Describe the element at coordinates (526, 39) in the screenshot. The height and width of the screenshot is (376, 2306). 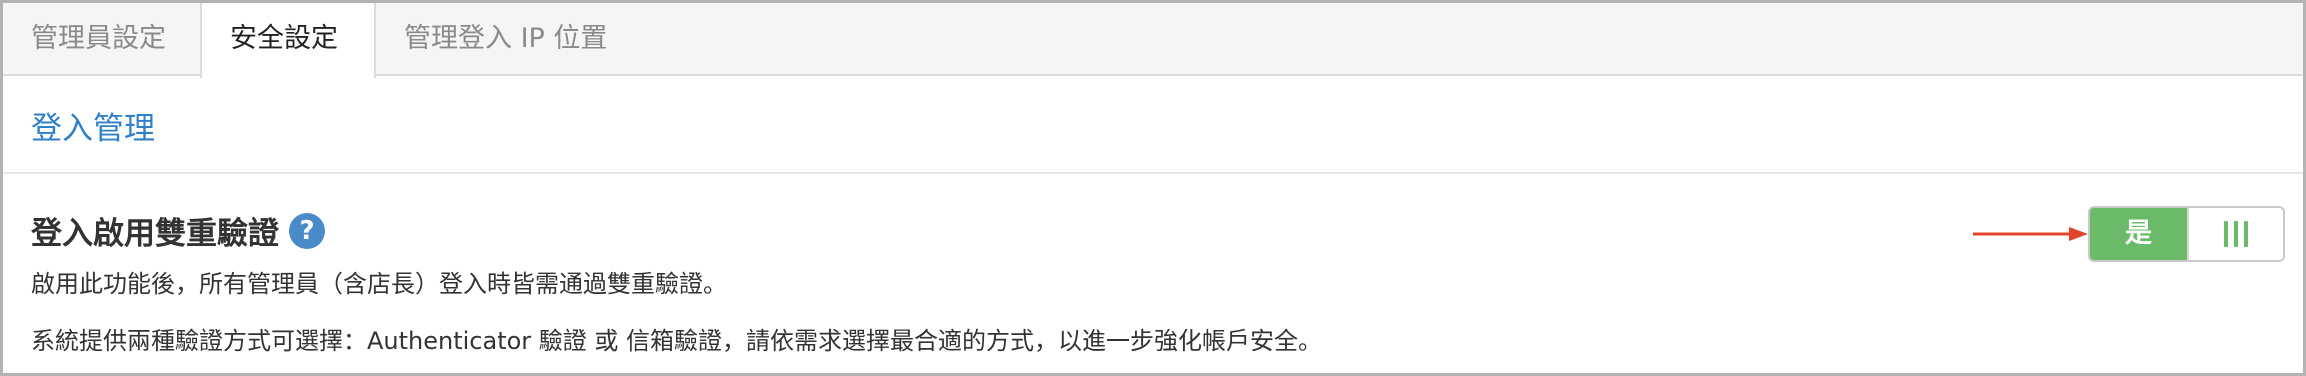
I see `tab-admin-login-ip: 管理登入 IP 位置` at that location.